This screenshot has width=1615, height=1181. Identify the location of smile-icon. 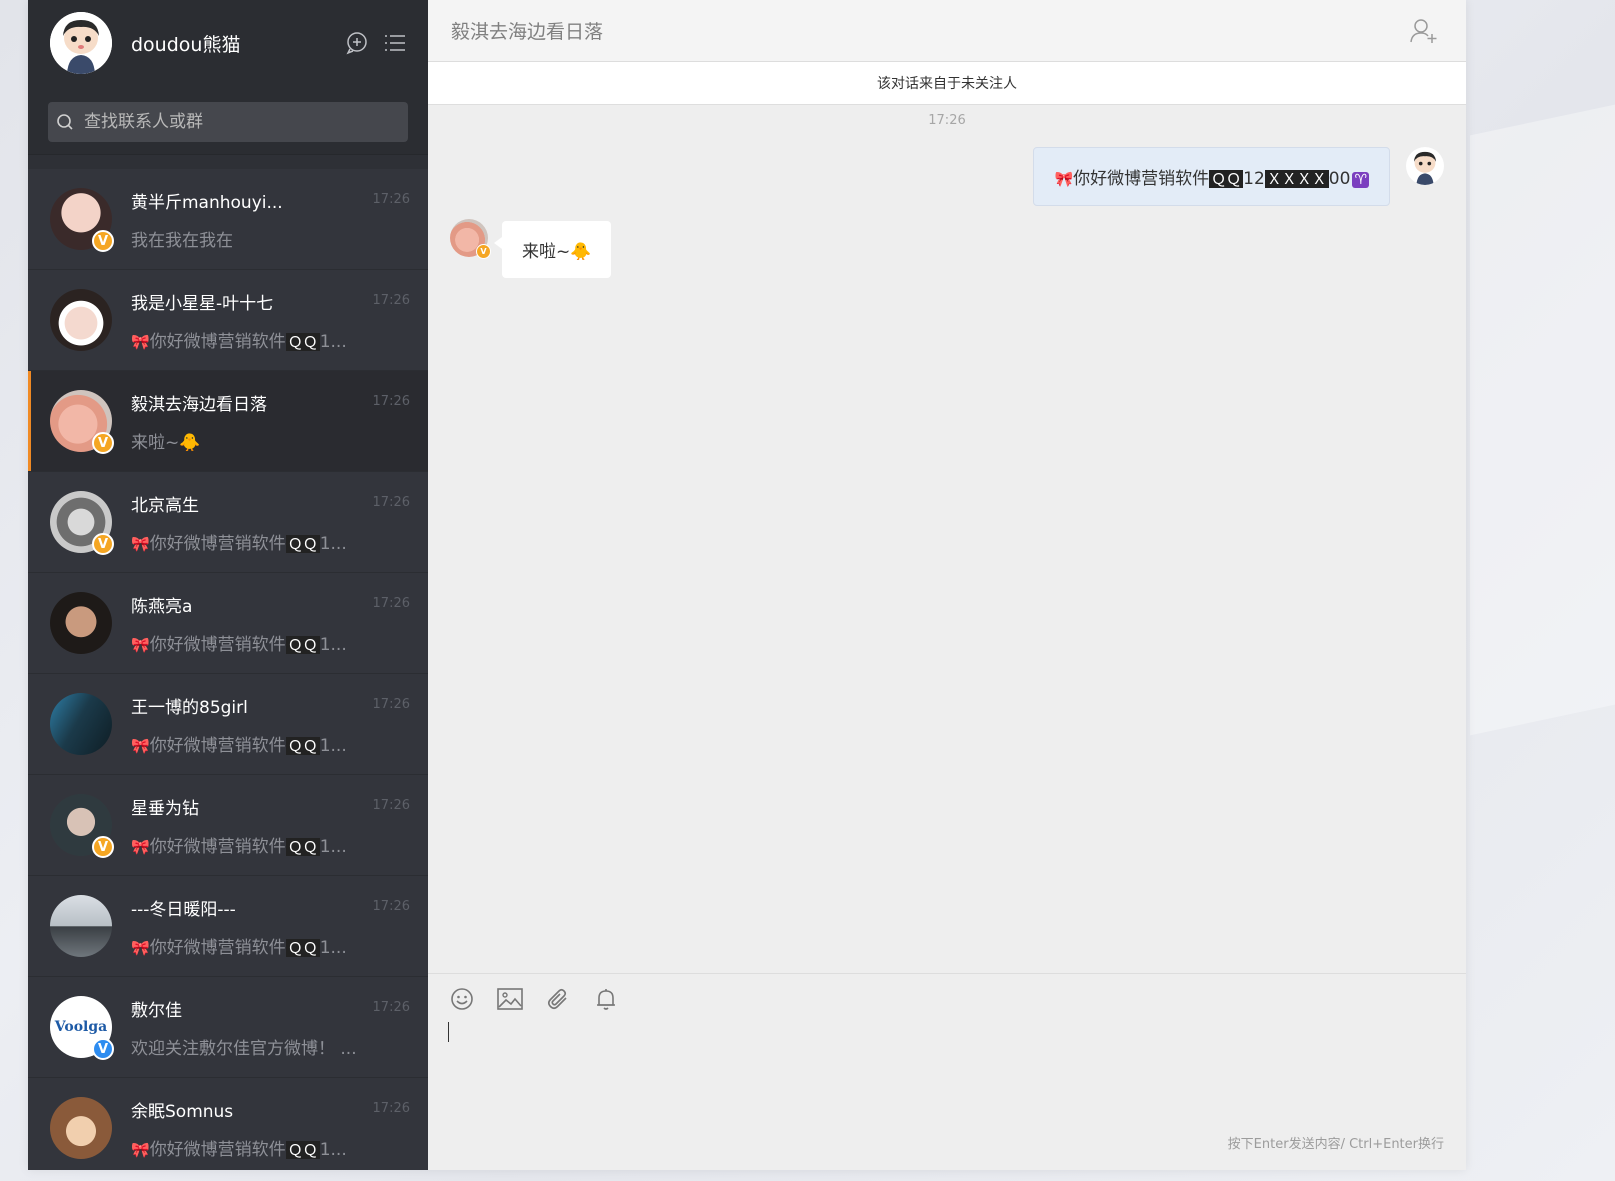
(462, 999).